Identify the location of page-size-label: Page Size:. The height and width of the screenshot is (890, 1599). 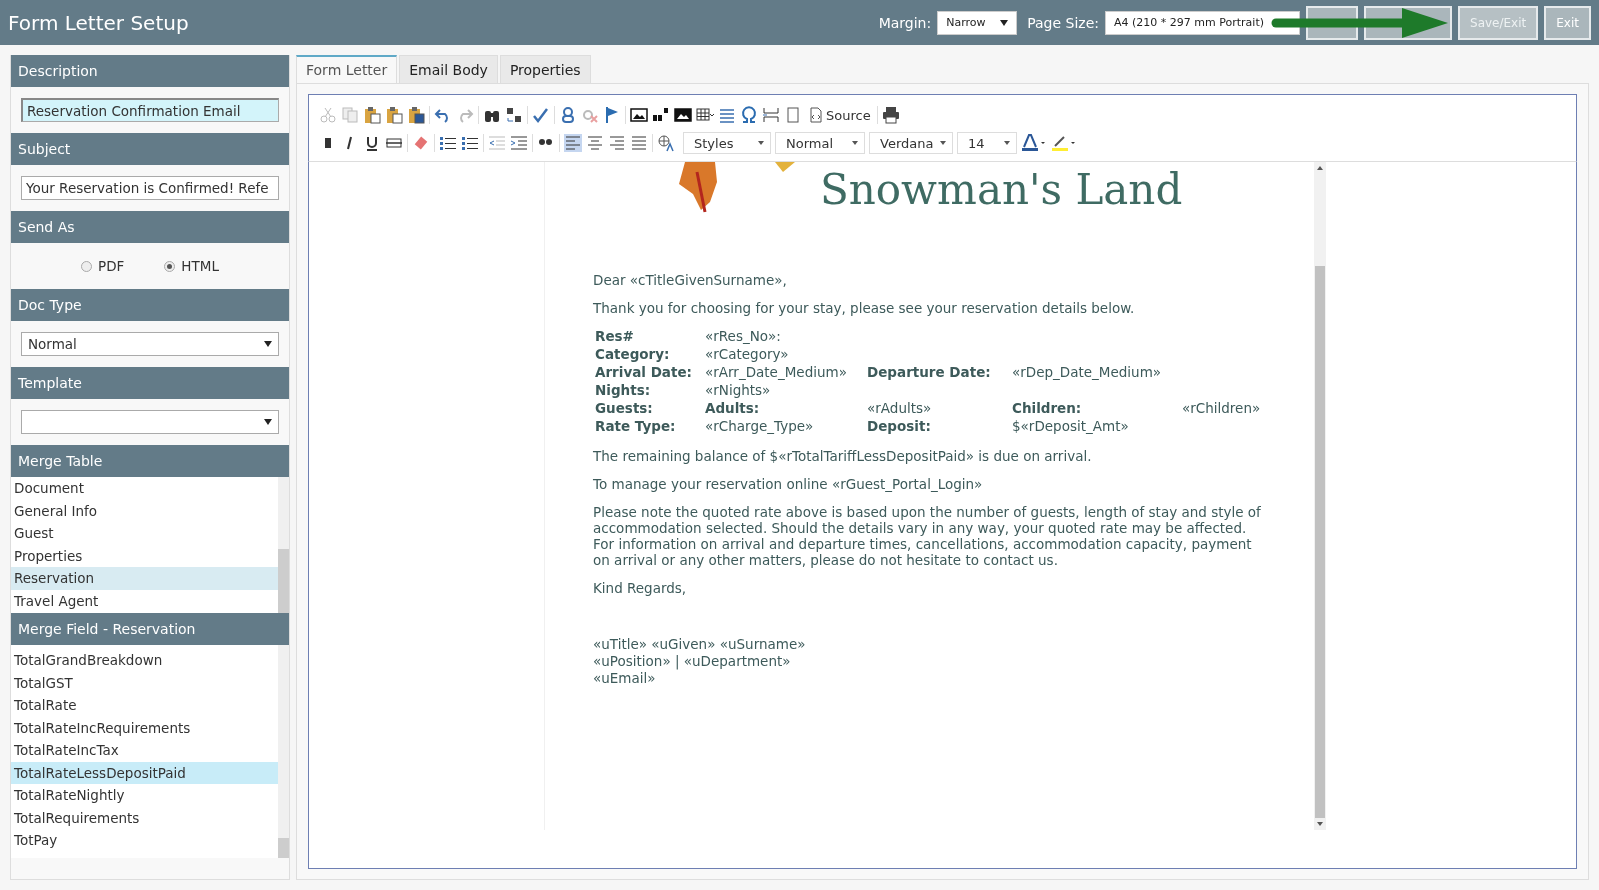
(1063, 22).